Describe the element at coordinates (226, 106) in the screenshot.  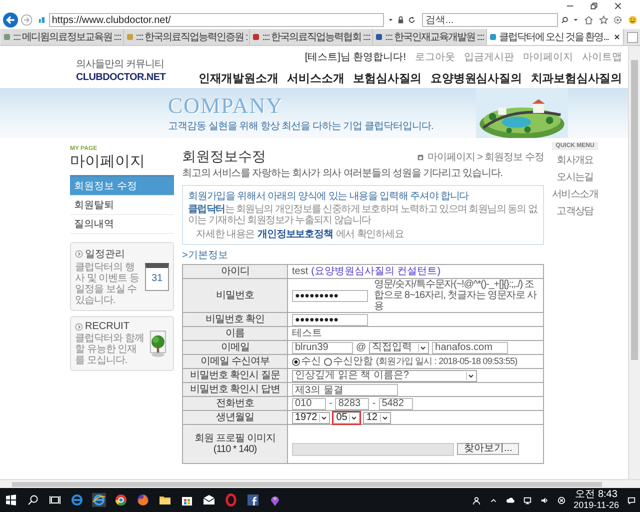
I see `banner-title: COMPANY` at that location.